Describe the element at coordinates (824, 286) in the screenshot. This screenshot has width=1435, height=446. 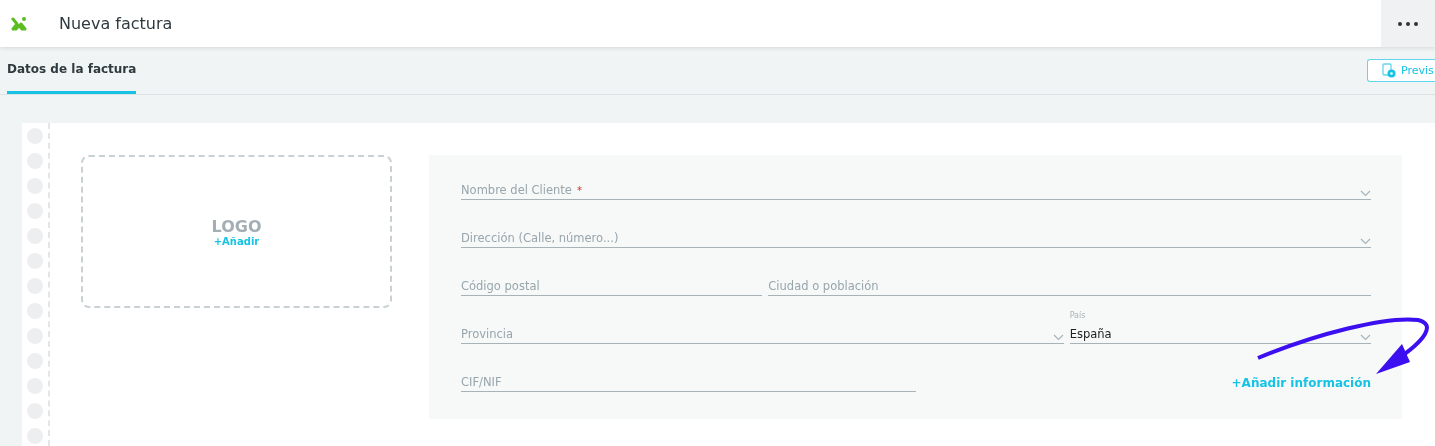
I see `field-placeholder: Ciudad o población` at that location.